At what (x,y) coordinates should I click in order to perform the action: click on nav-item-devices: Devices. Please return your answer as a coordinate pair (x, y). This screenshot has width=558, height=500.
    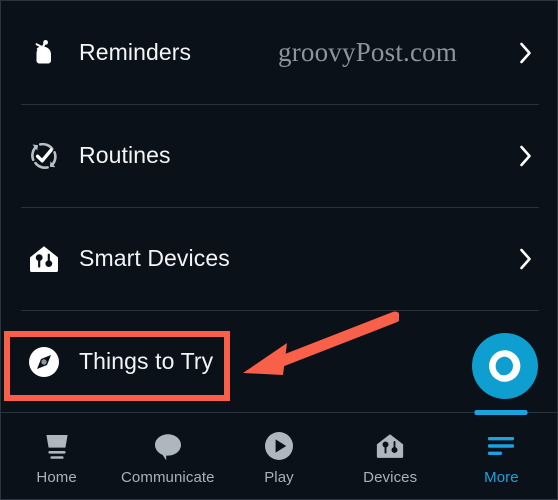
    Looking at the image, I should click on (390, 456).